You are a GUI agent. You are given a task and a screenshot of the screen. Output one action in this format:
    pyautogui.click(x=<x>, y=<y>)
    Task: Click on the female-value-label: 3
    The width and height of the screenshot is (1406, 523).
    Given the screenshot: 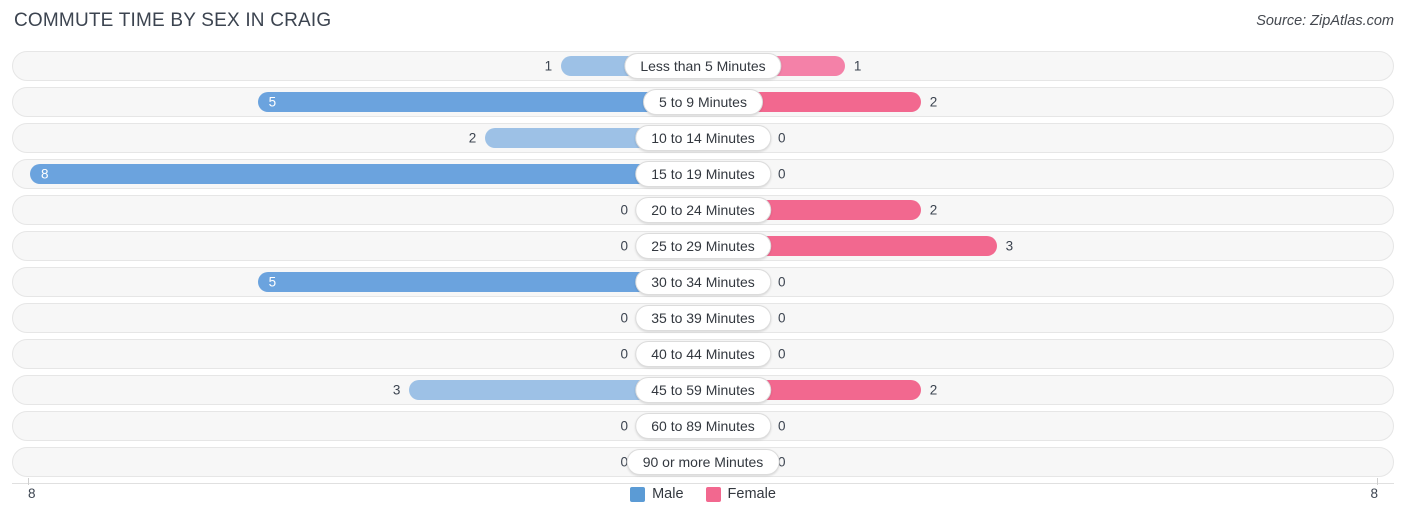 What is the action you would take?
    pyautogui.click(x=1009, y=246)
    